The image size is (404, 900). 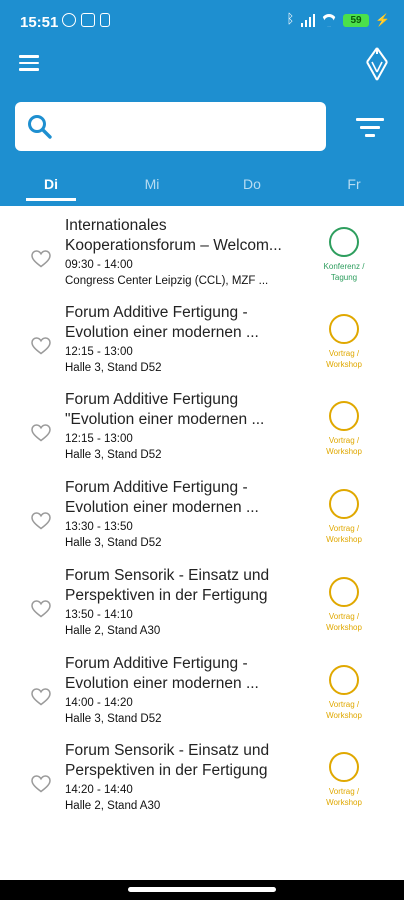 What do you see at coordinates (152, 399) in the screenshot?
I see `event-title-line1: Forum Additive Fertigung` at bounding box center [152, 399].